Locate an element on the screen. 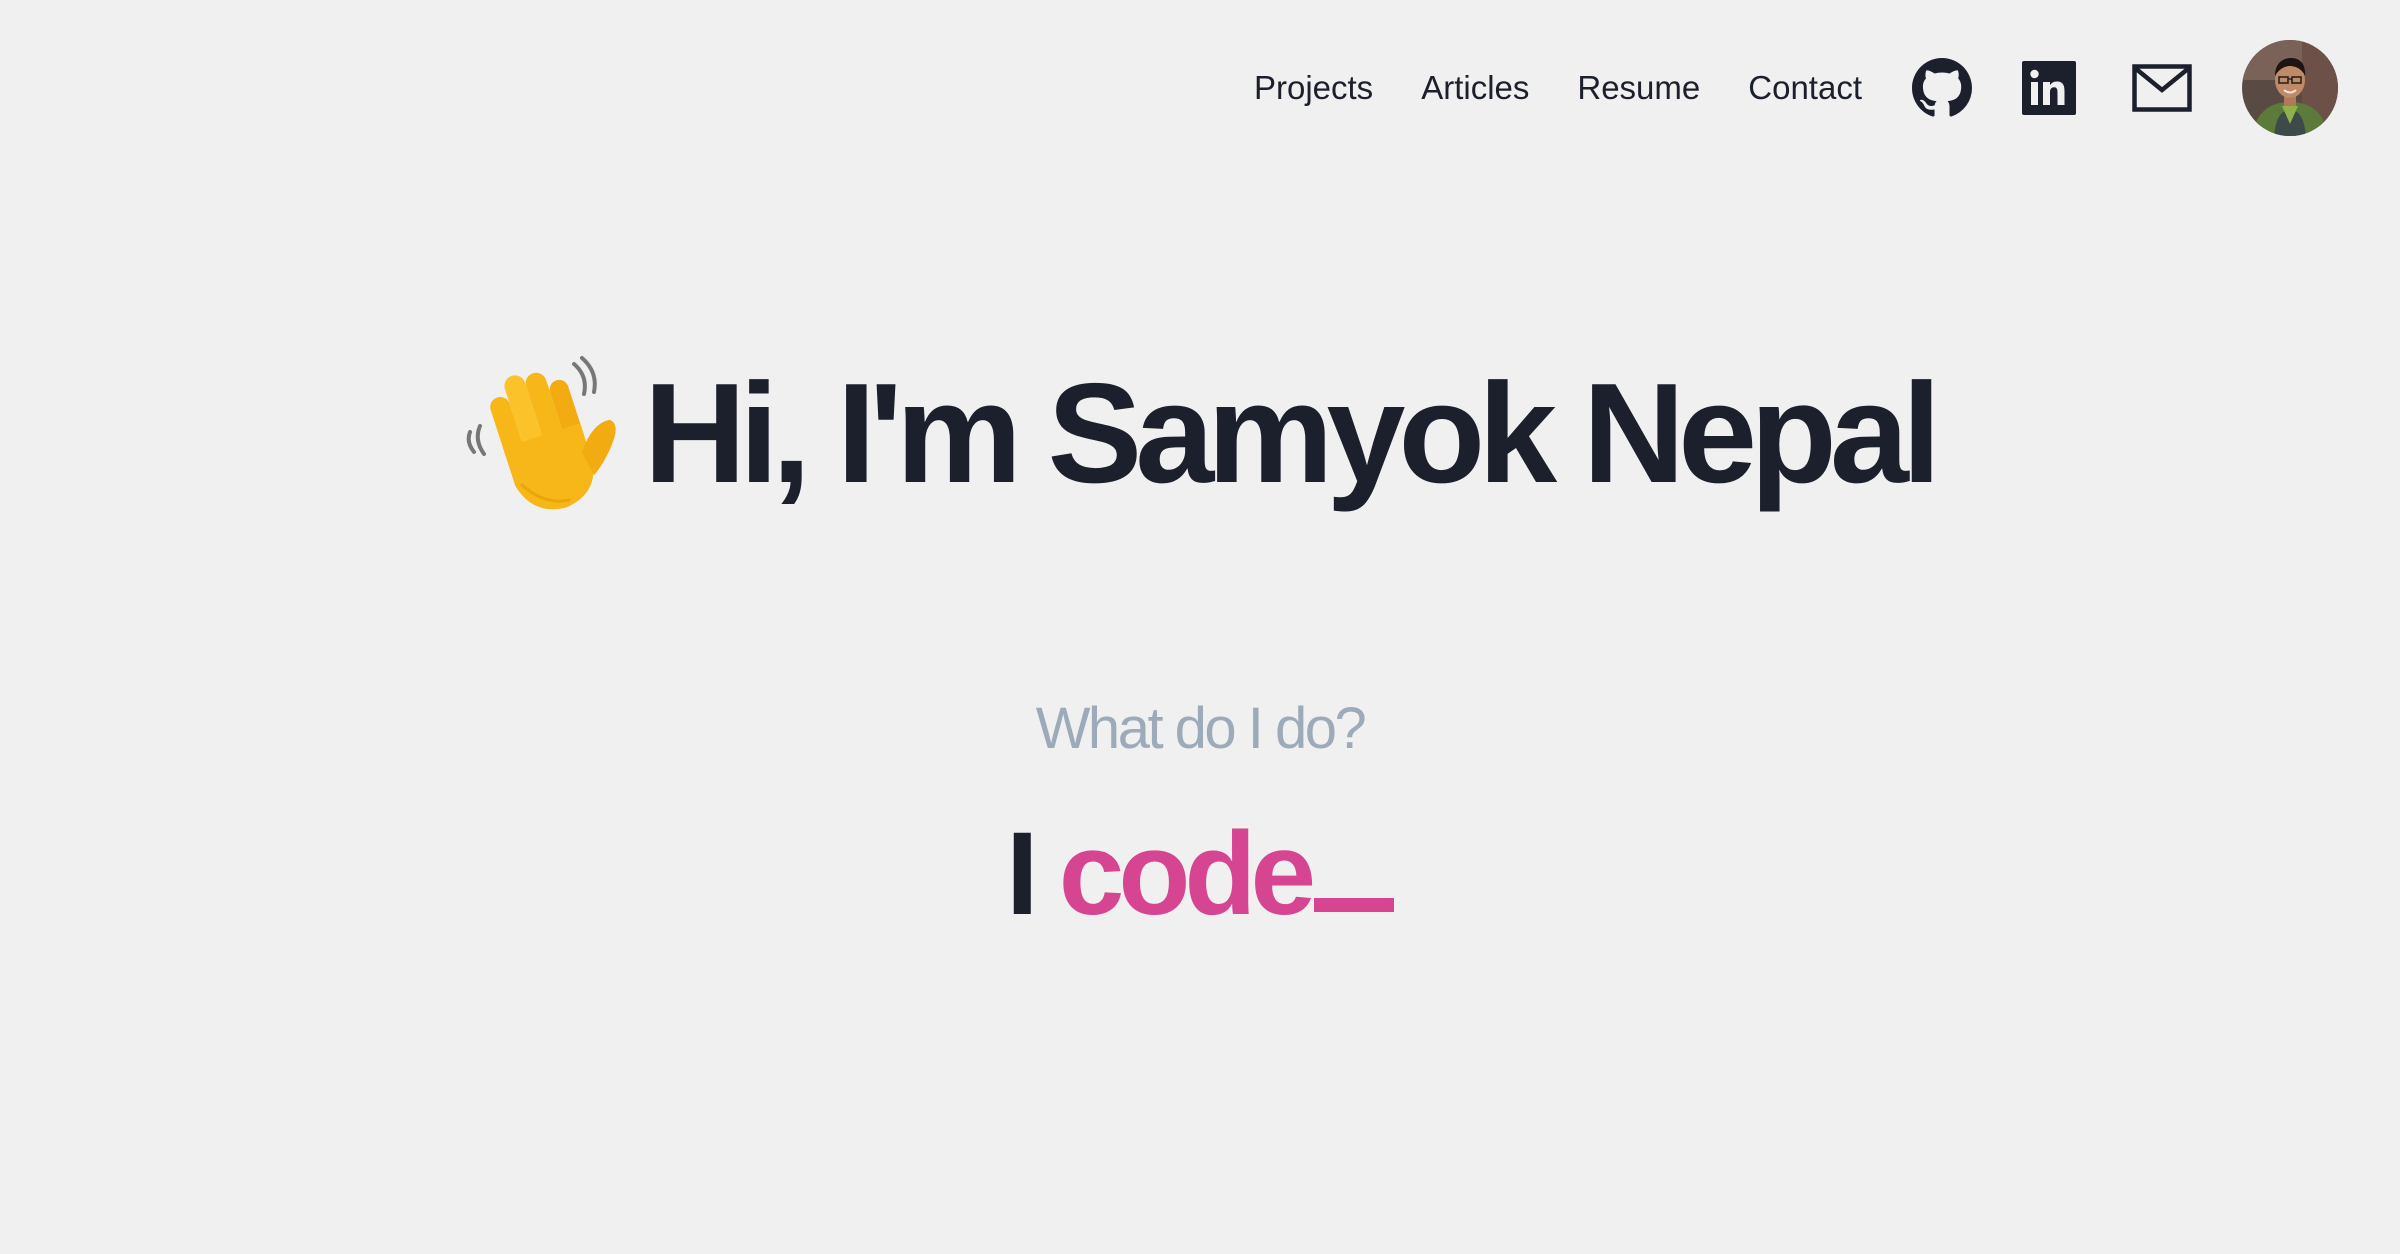 This screenshot has height=1254, width=2400. hero: Hi, I'm Samyok Nepal is located at coordinates (1200, 434).